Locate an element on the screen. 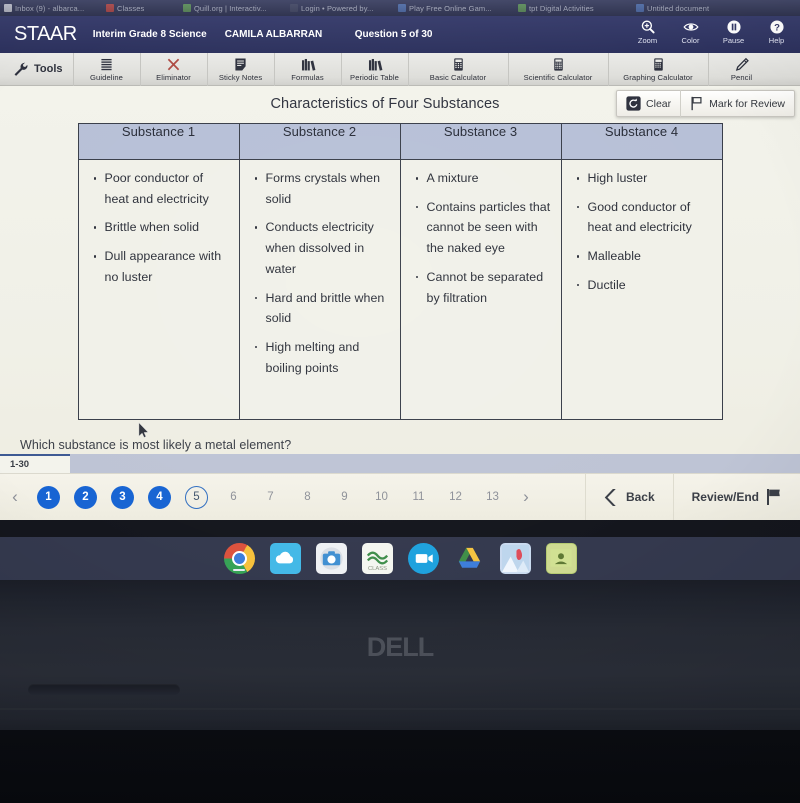 The height and width of the screenshot is (803, 800). pagination-number-label: 6 is located at coordinates (233, 497).